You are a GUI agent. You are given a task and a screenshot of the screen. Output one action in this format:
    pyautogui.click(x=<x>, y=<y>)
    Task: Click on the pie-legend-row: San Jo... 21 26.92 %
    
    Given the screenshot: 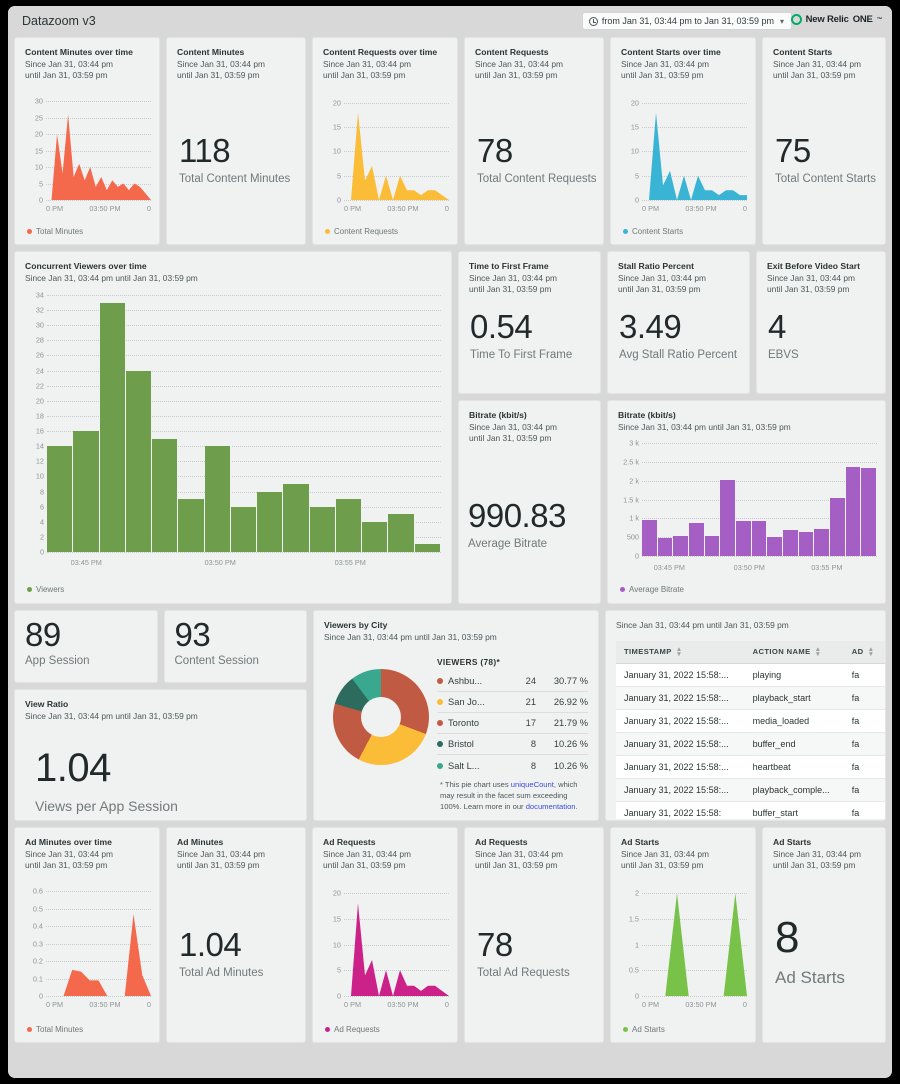 What is the action you would take?
    pyautogui.click(x=512, y=702)
    